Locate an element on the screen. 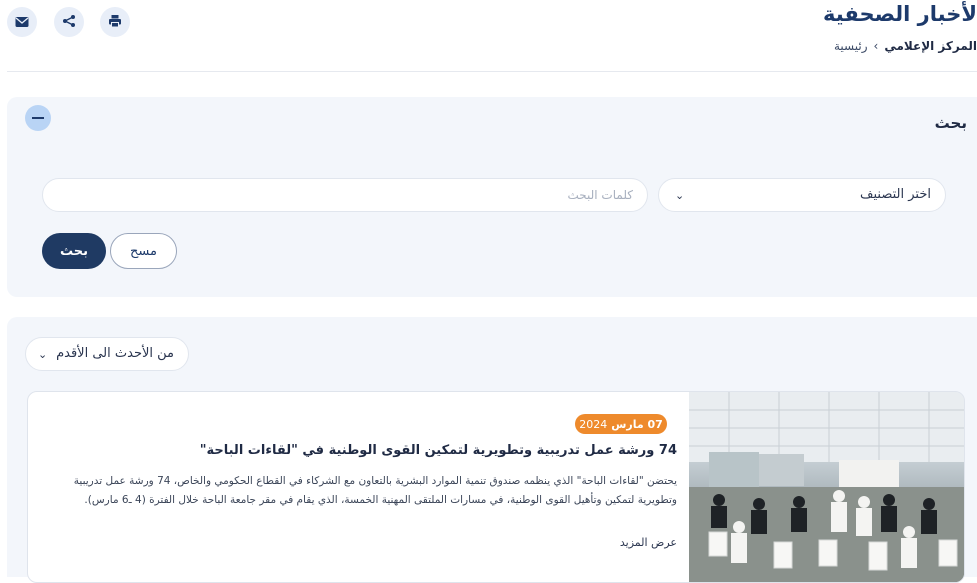 The height and width of the screenshot is (583, 977). read-more-link: عرض المزيد is located at coordinates (648, 542).